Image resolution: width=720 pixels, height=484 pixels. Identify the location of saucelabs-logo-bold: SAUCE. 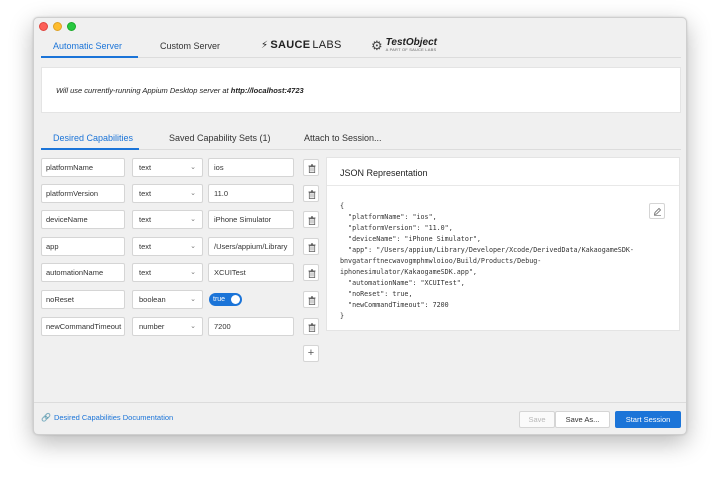
(290, 45).